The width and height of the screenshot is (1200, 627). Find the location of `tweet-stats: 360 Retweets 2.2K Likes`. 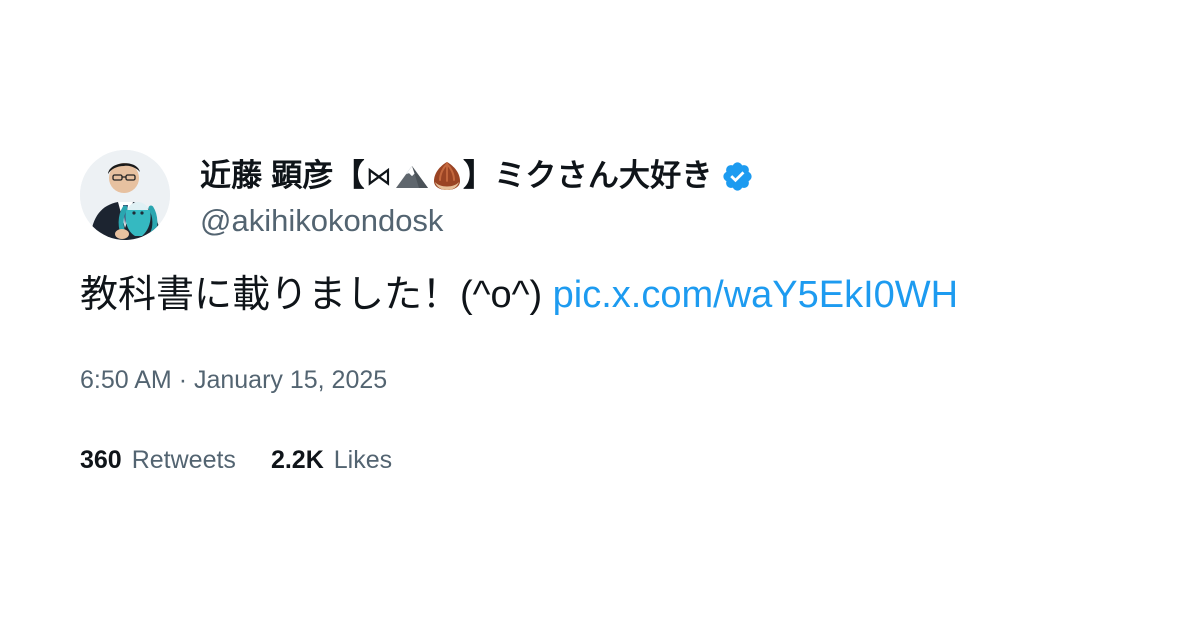

tweet-stats: 360 Retweets 2.2K Likes is located at coordinates (236, 460).